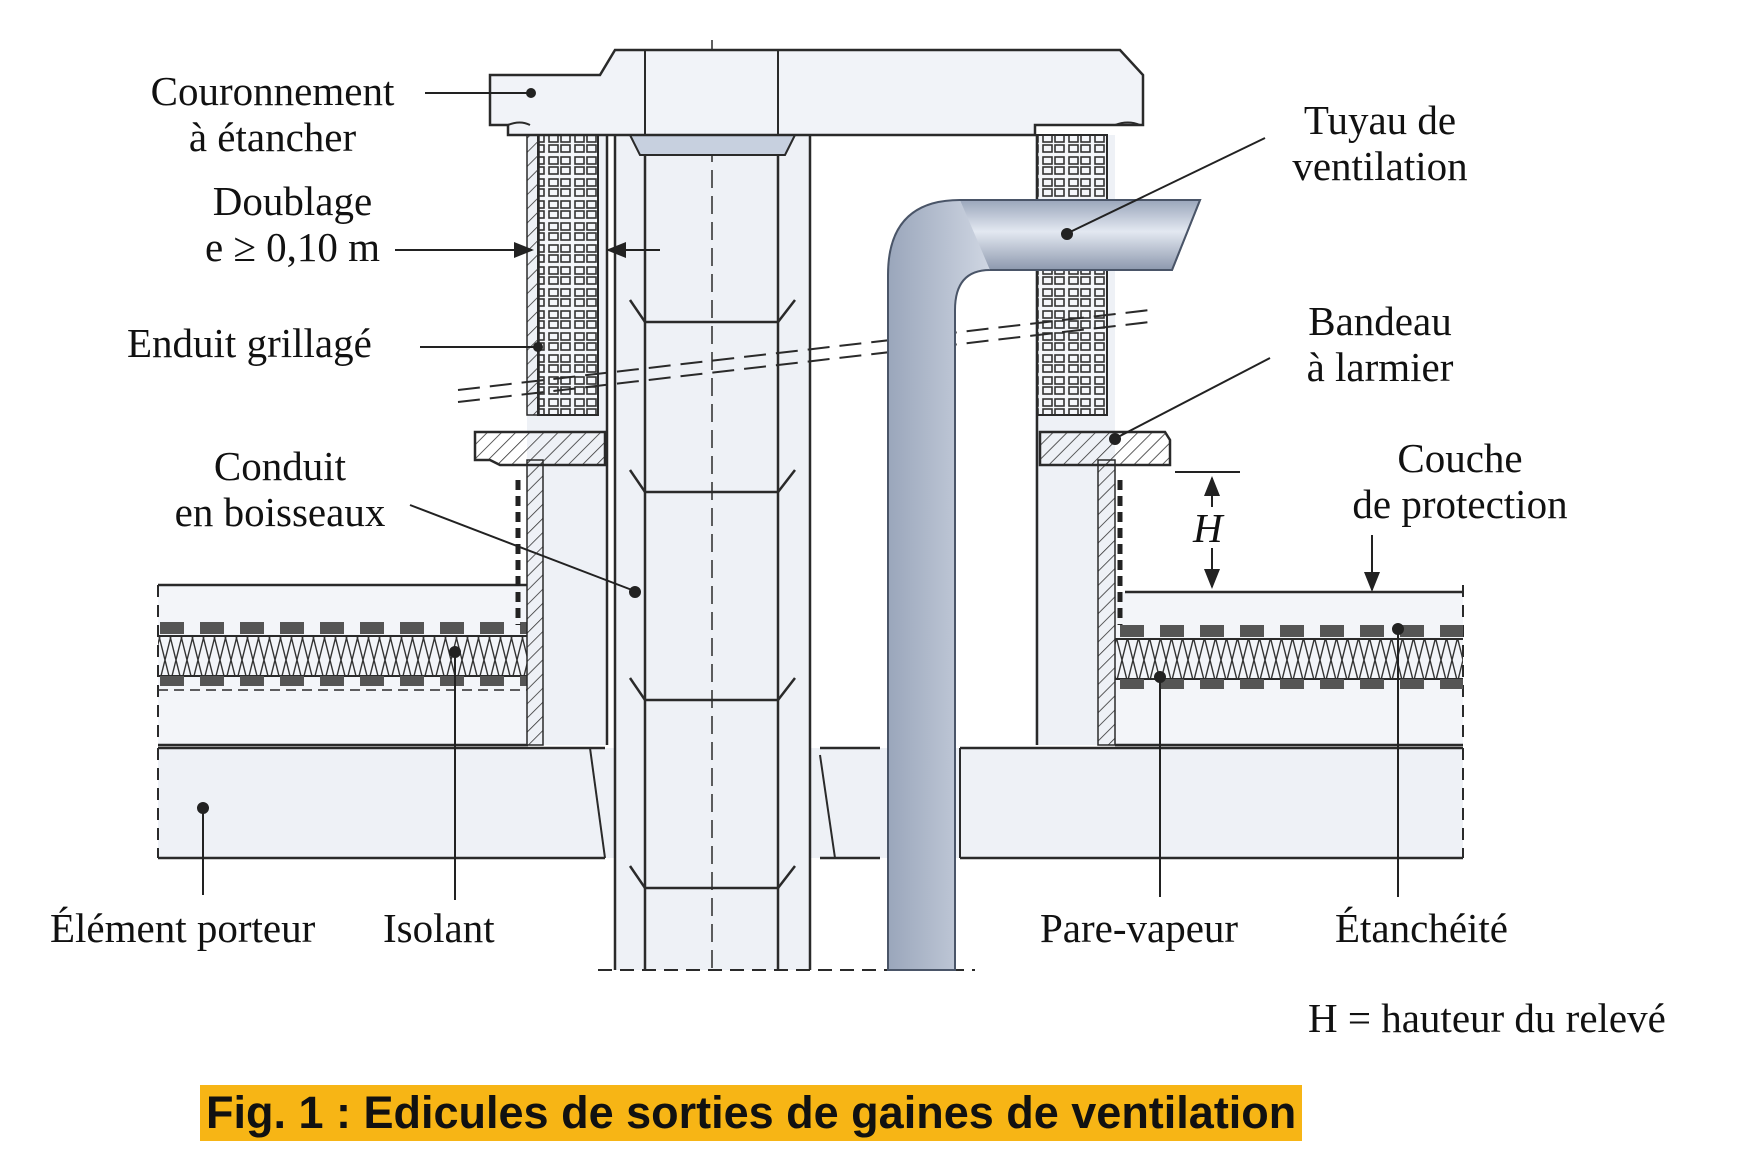  Describe the element at coordinates (272, 137) in the screenshot. I see `label-couronnement-line2: à étancher` at that location.